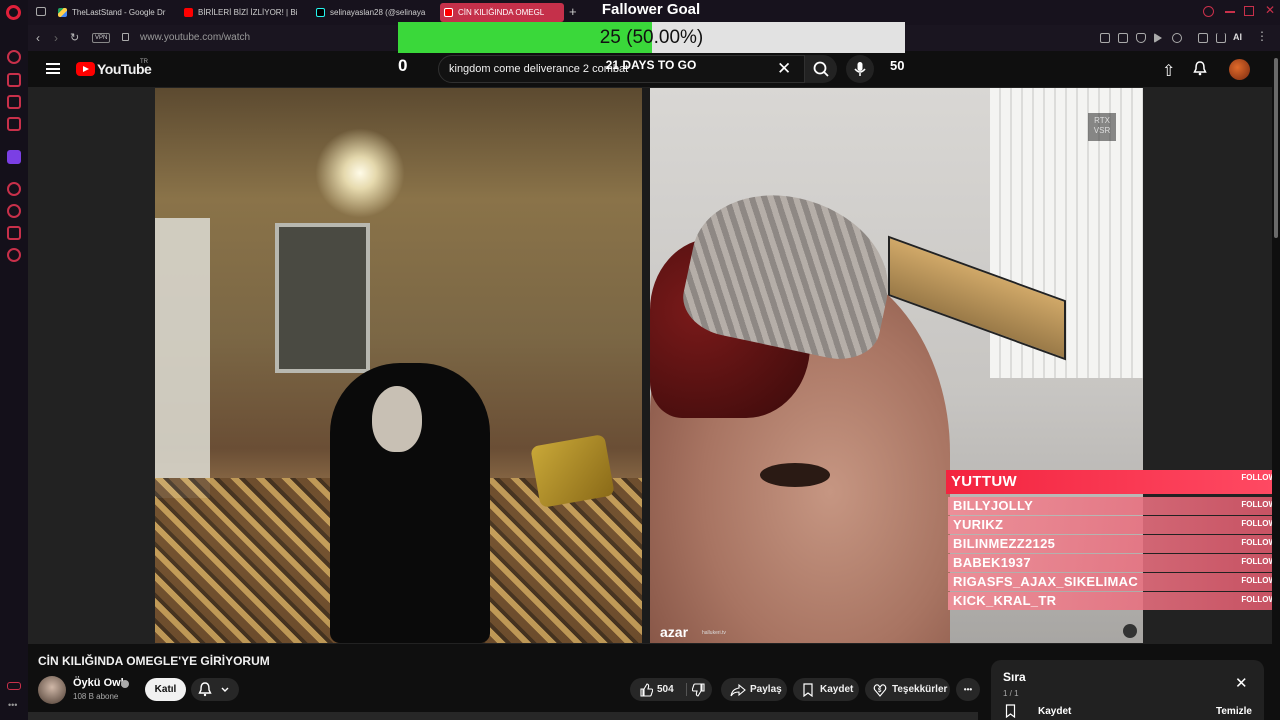  What do you see at coordinates (1054, 711) in the screenshot?
I see `queue-save-button: Kaydet` at bounding box center [1054, 711].